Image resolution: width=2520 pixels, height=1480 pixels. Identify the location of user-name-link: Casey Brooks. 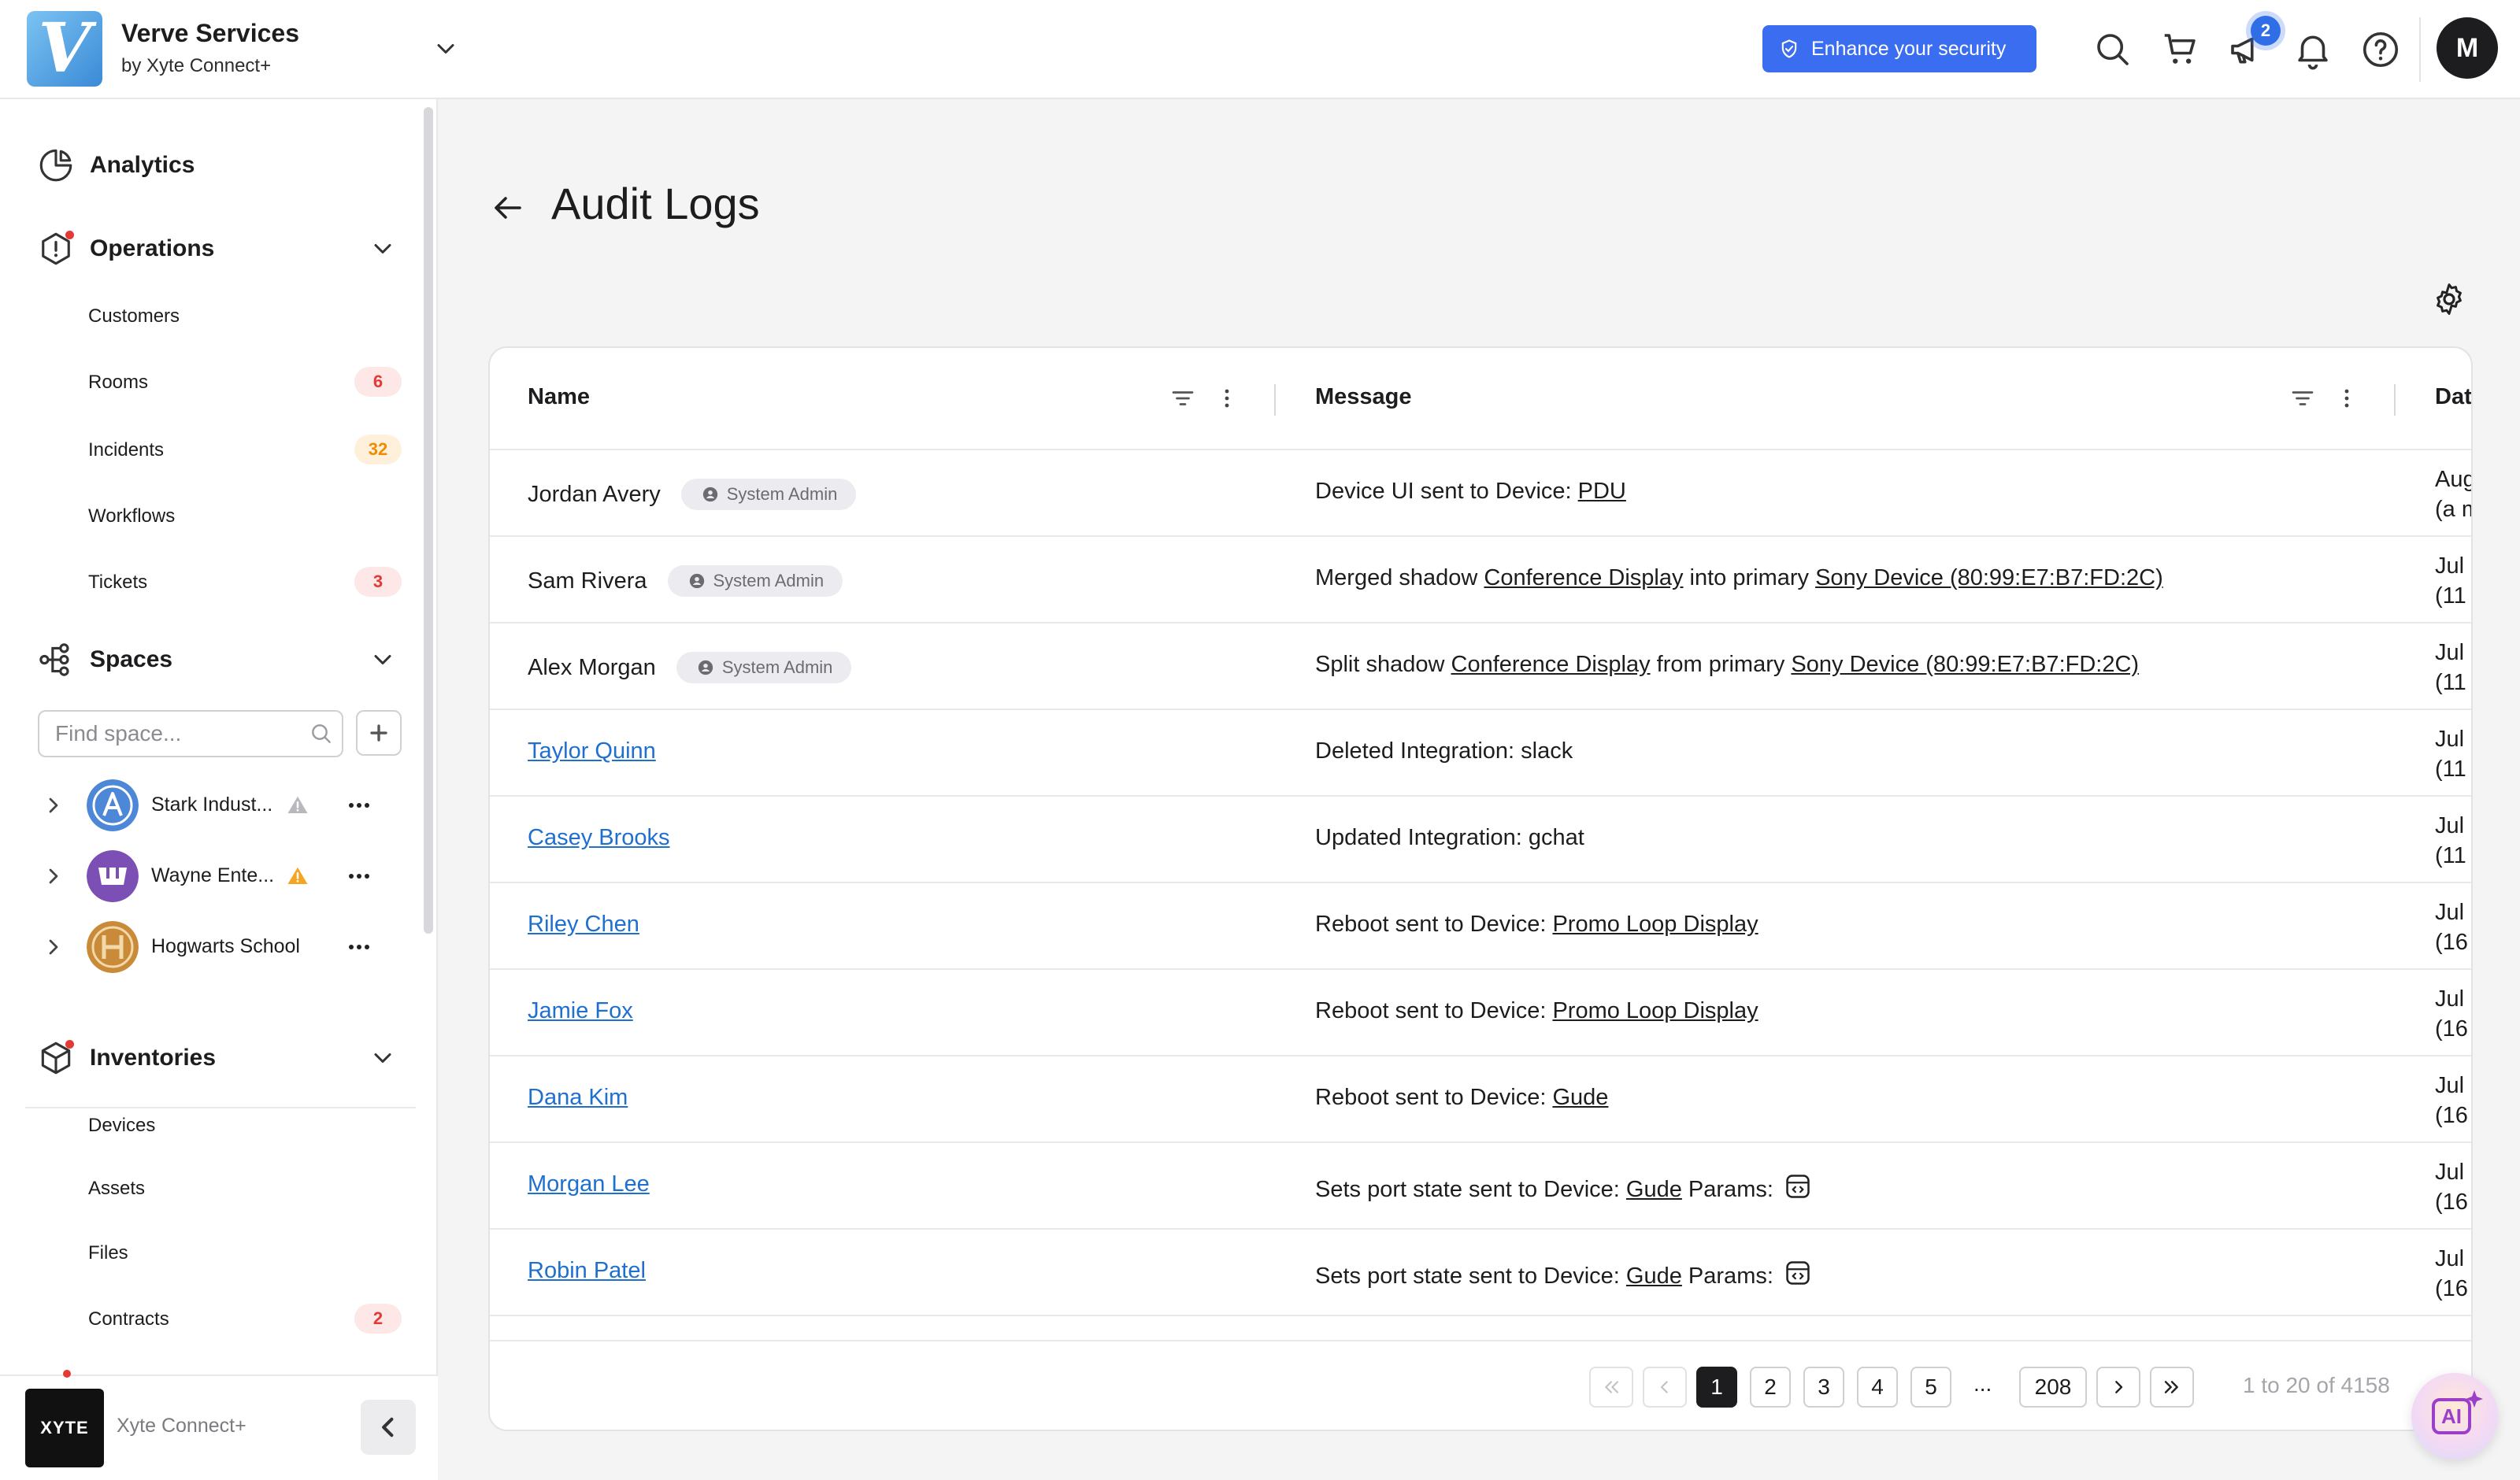
(599, 838).